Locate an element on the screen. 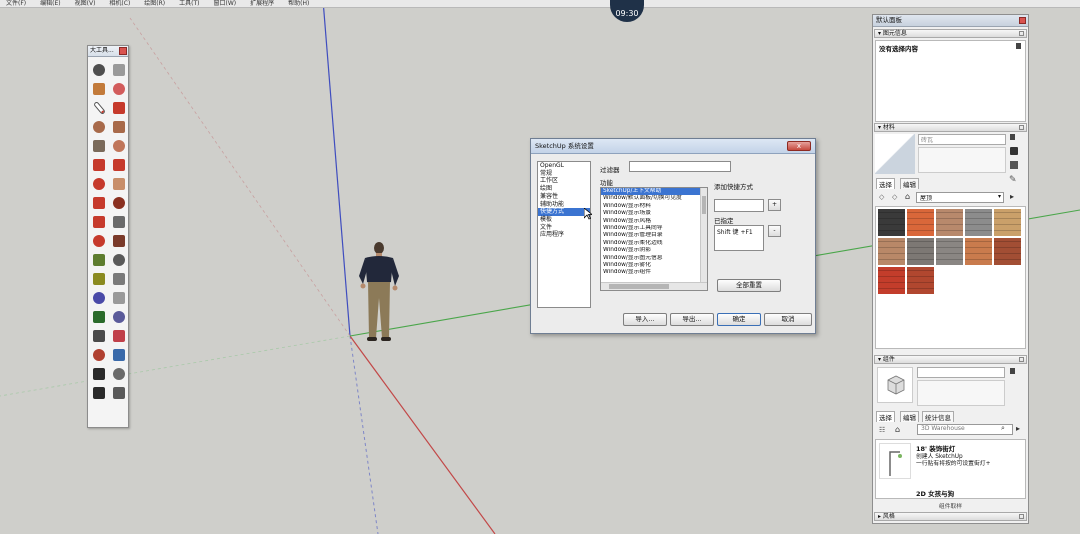 The image size is (1080, 534). search-icon: ⌕ is located at coordinates (1003, 428).